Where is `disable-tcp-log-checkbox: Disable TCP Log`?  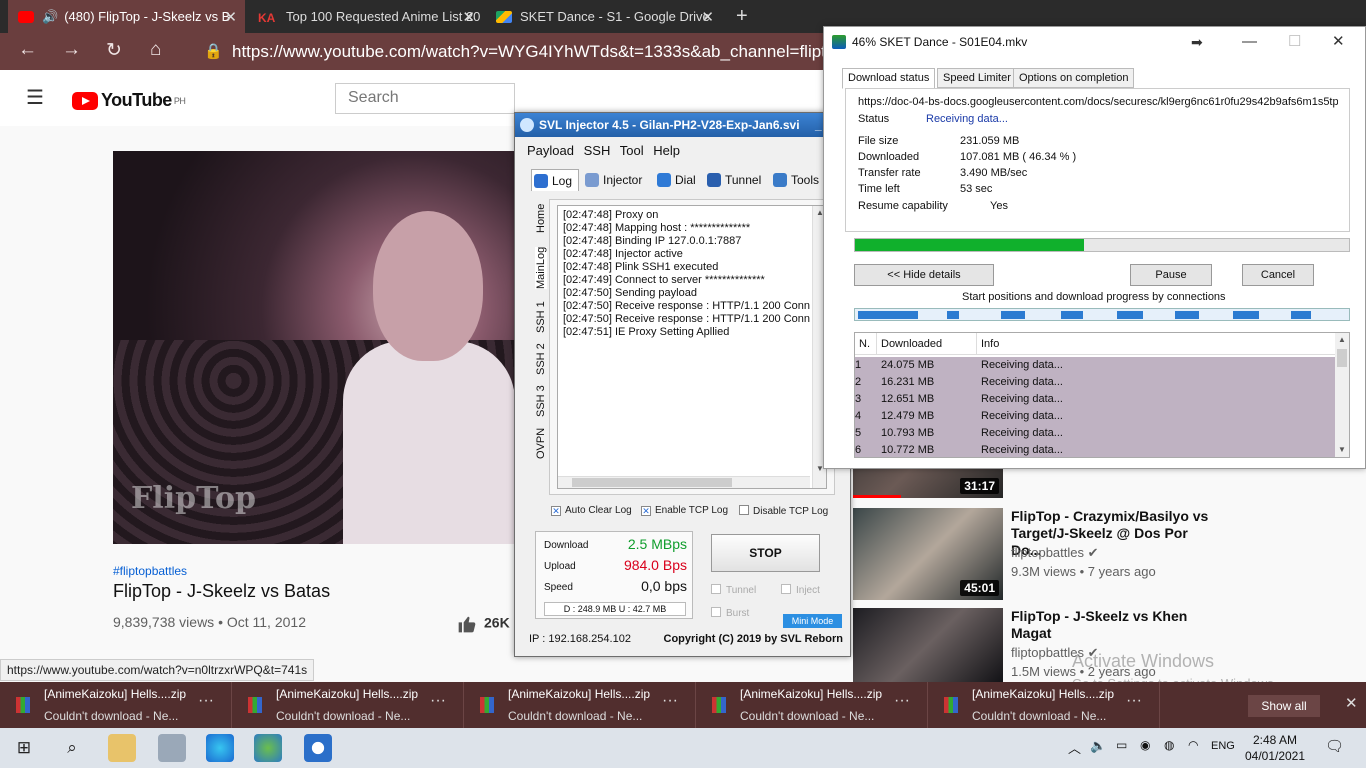
disable-tcp-log-checkbox: Disable TCP Log is located at coordinates (783, 511).